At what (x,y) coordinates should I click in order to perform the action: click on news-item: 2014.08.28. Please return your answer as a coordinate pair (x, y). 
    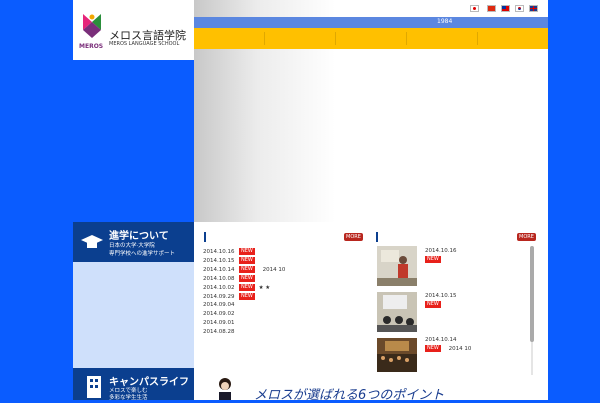
    Looking at the image, I should click on (221, 333).